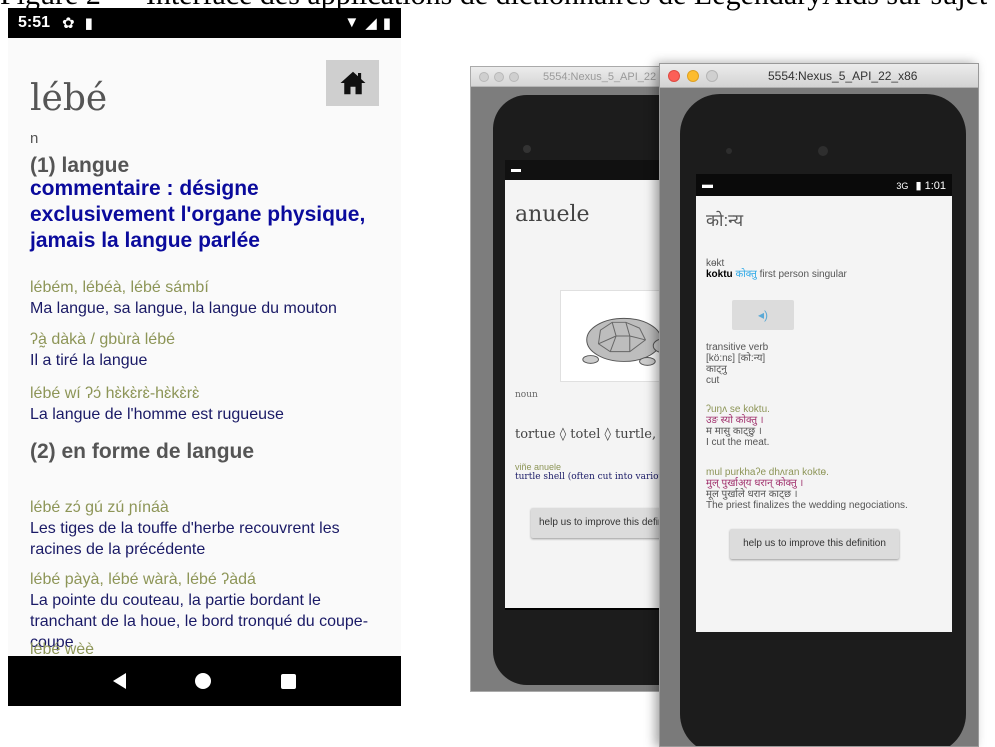 Image resolution: width=995 pixels, height=747 pixels. Describe the element at coordinates (745, 274) in the screenshot. I see `inflected-form-script: कोक्तु` at that location.